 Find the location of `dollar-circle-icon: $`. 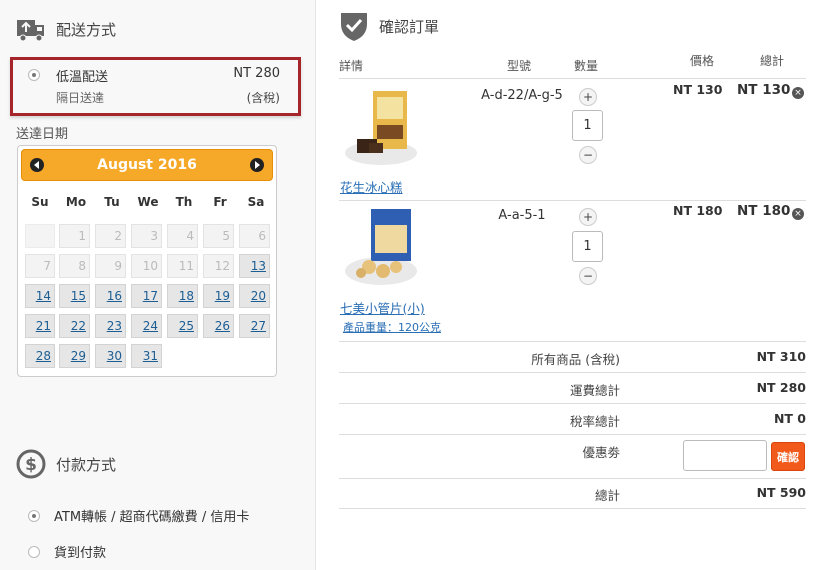

dollar-circle-icon: $ is located at coordinates (31, 464).